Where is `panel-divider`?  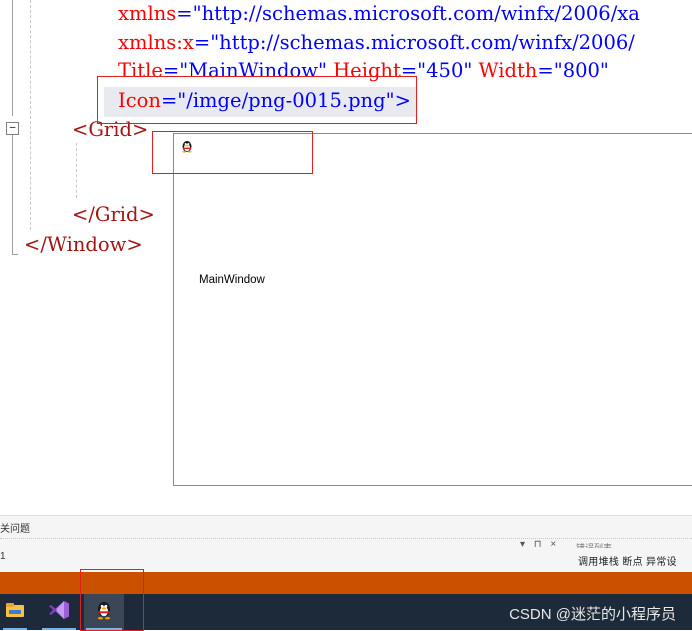
panel-divider is located at coordinates (346, 539).